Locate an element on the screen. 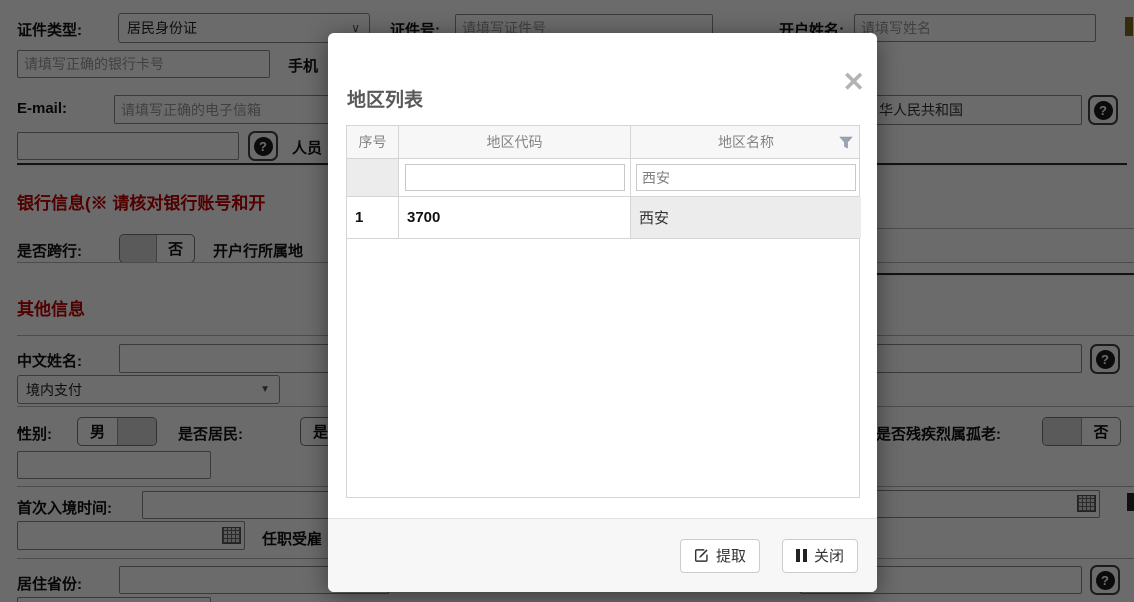 The image size is (1134, 602). table-row: 1 3700 西安 is located at coordinates (604, 218).